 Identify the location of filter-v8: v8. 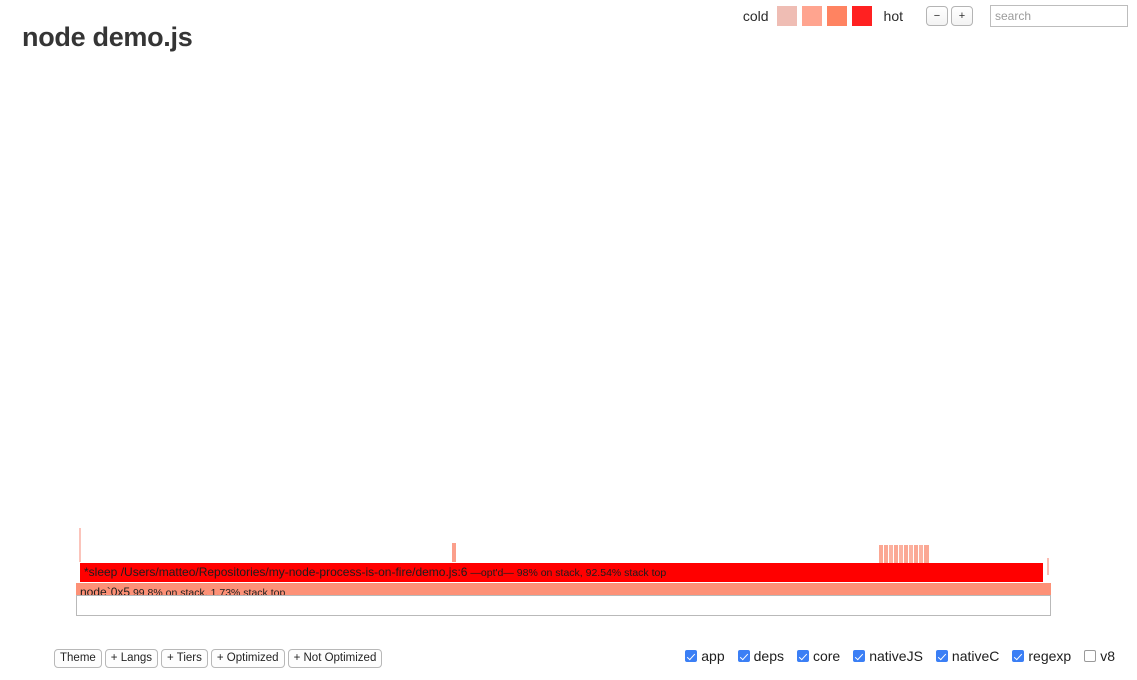
(1099, 656).